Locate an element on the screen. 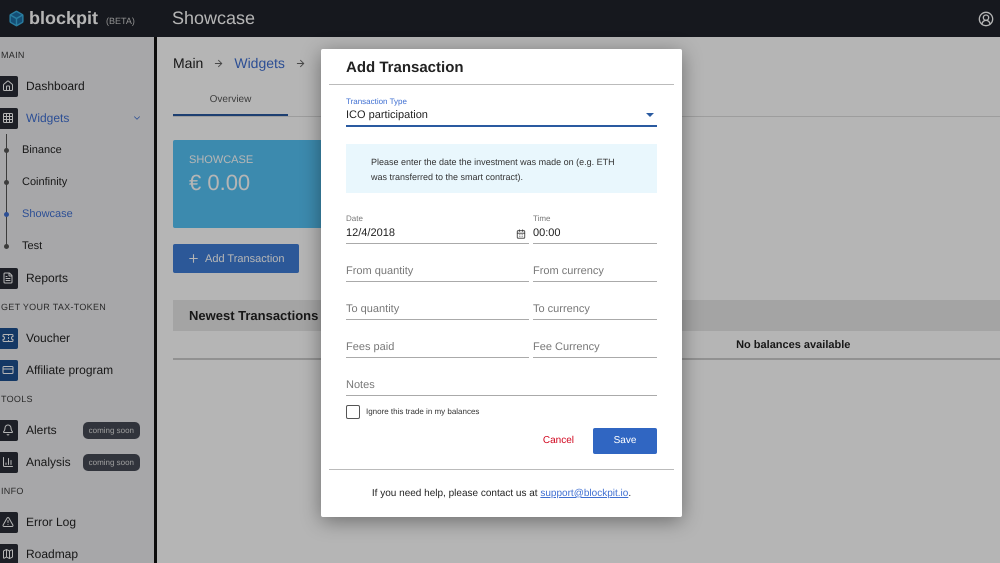 Image resolution: width=1000 pixels, height=563 pixels. card-value: € 0.00 is located at coordinates (220, 183).